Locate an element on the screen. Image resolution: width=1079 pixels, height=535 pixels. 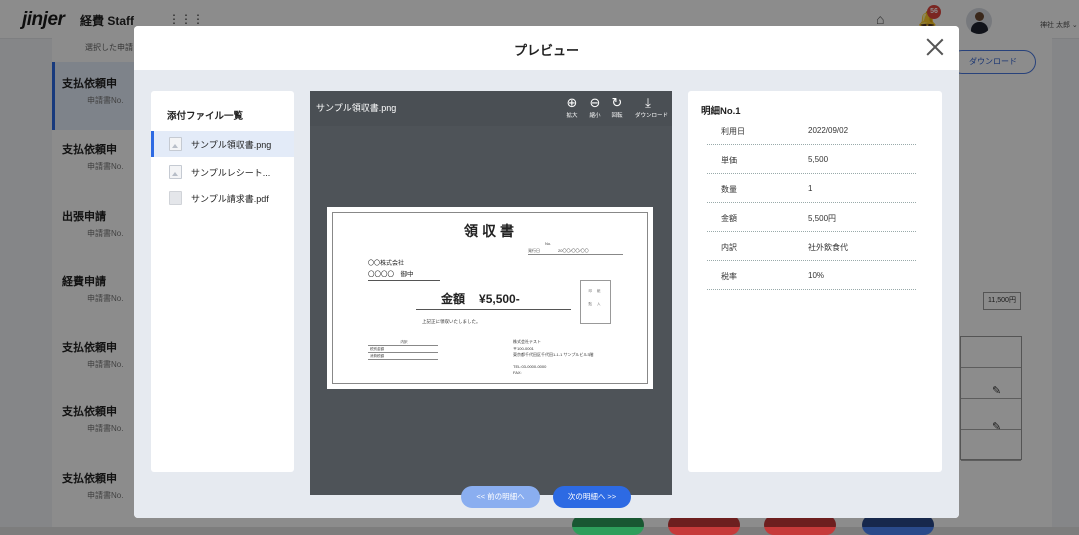
detail-value: 5,500円 is located at coordinates (822, 218).